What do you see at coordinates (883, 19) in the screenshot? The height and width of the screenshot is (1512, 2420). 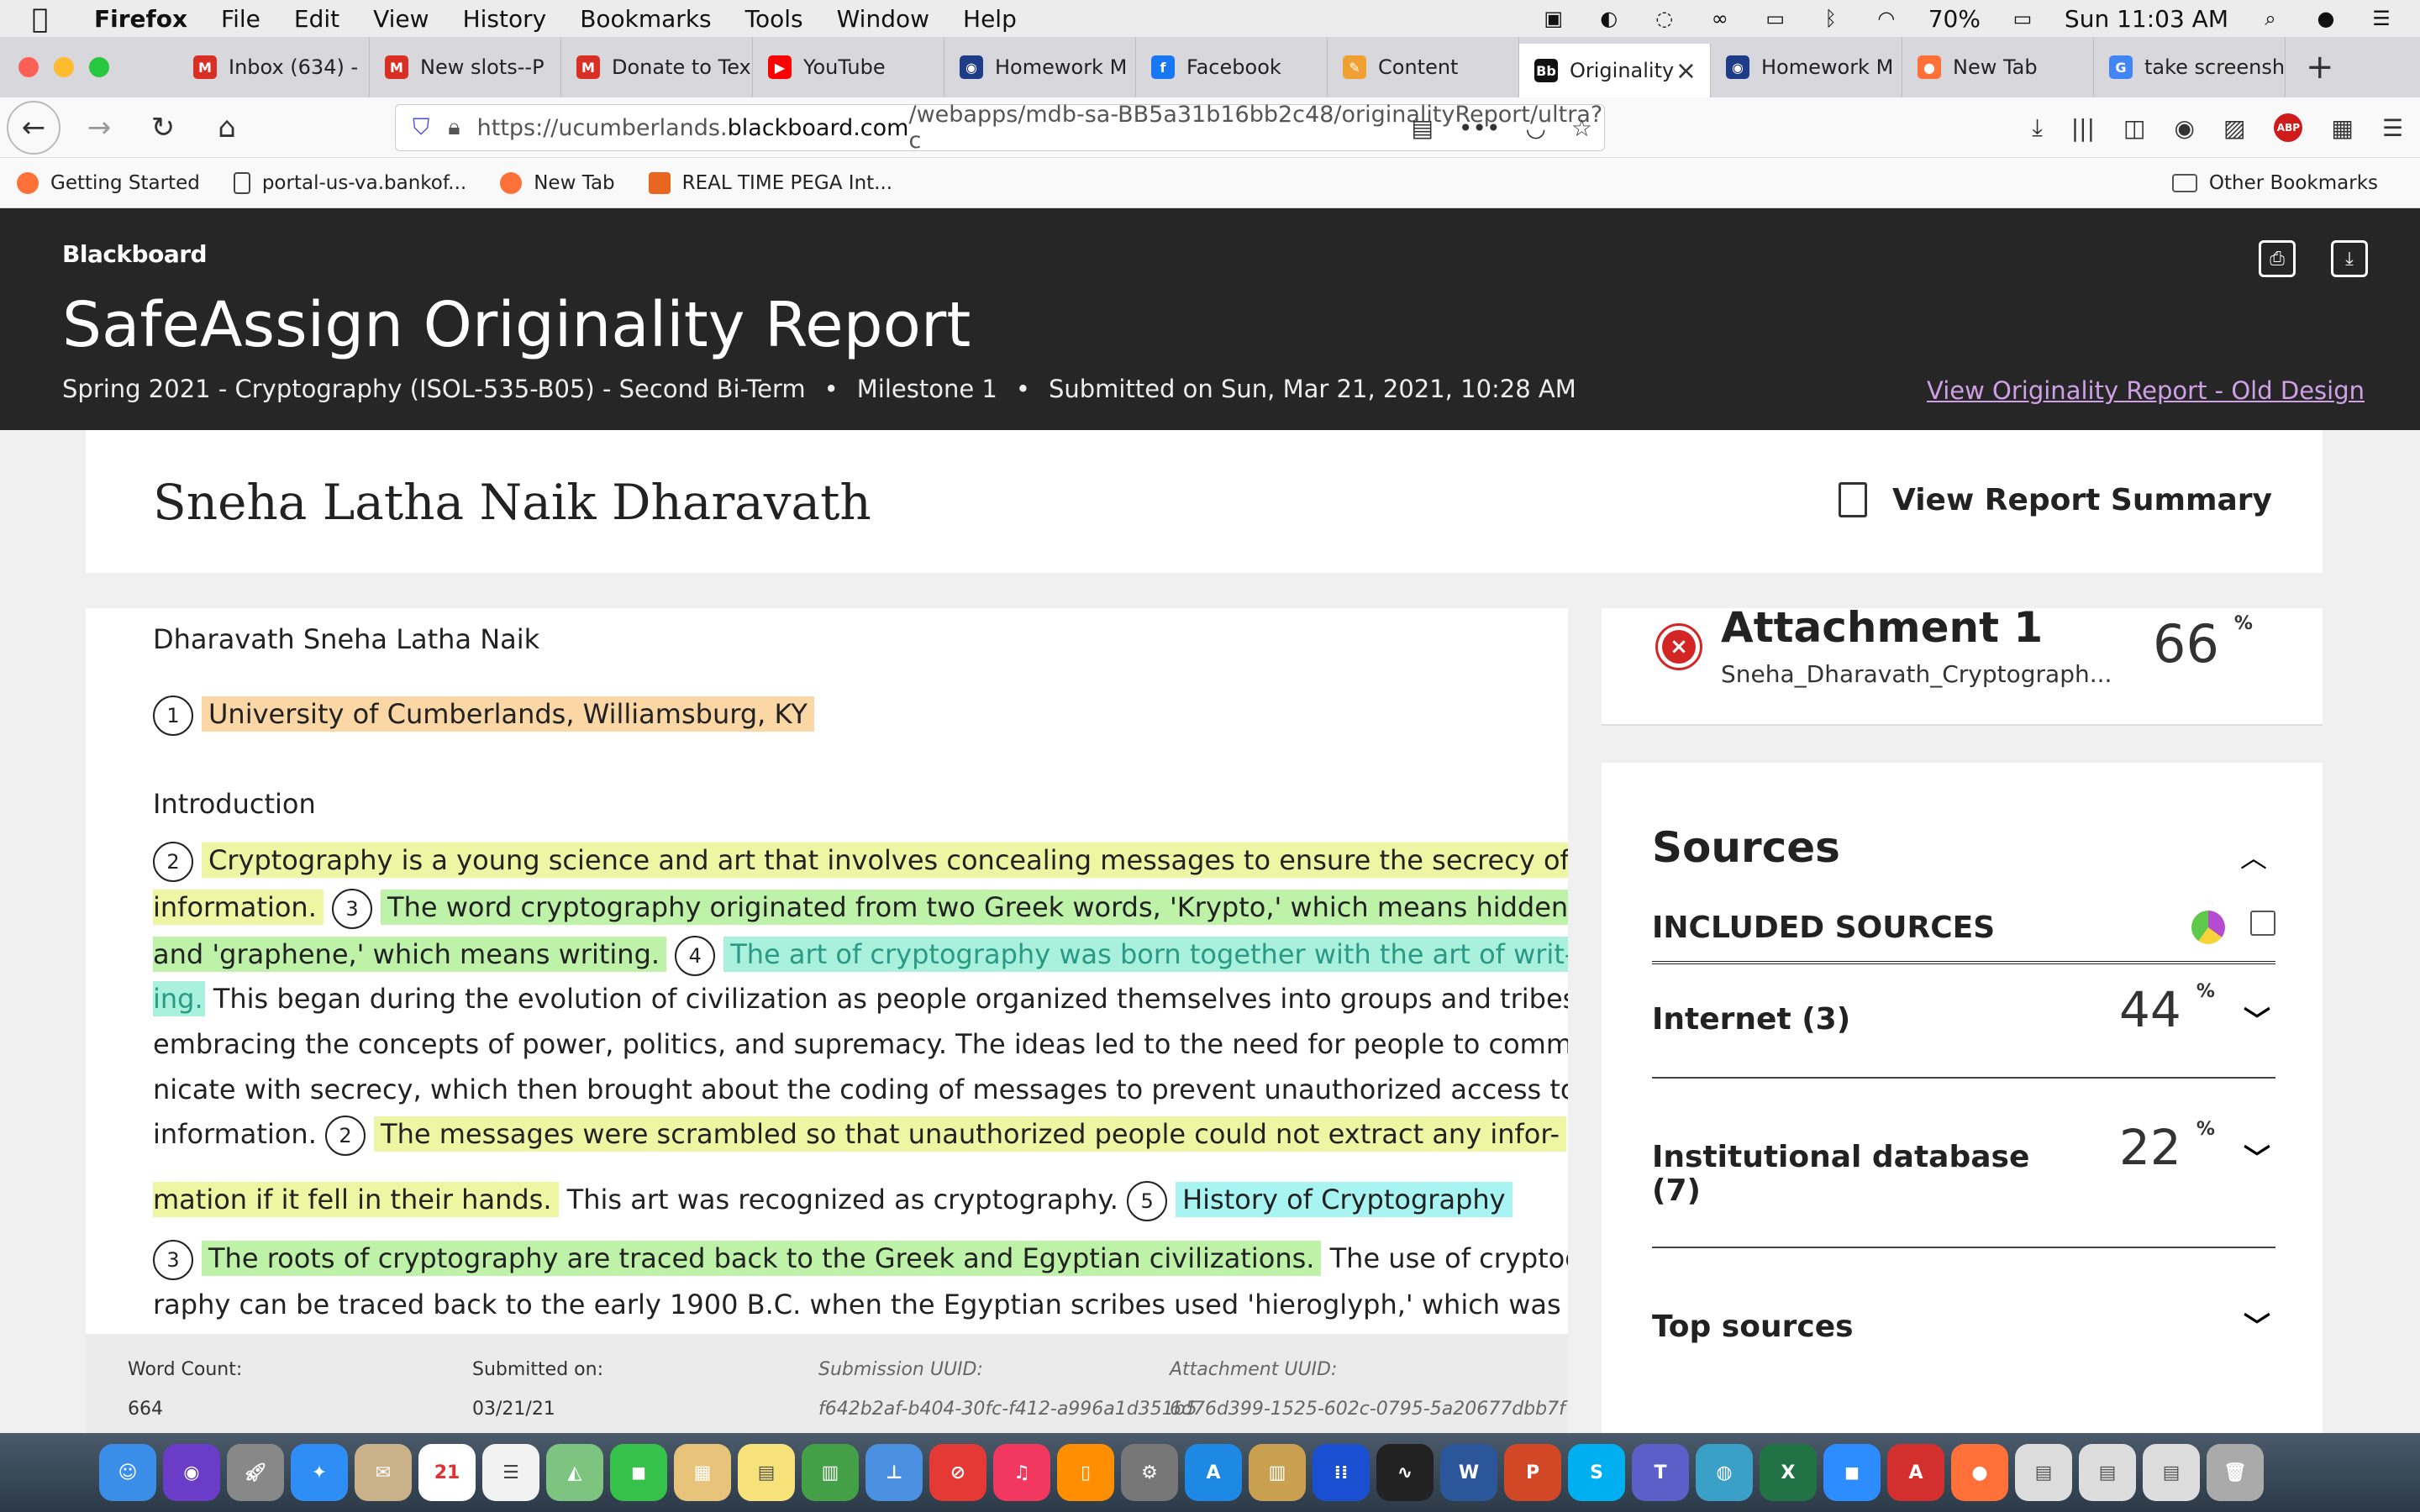 I see `menu-window: Window` at bounding box center [883, 19].